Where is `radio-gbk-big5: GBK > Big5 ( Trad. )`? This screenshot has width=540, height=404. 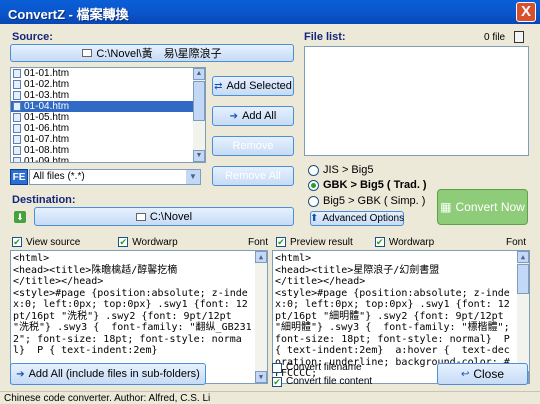
radio-gbk-big5: GBK > Big5 ( Trad. ) is located at coordinates (367, 185).